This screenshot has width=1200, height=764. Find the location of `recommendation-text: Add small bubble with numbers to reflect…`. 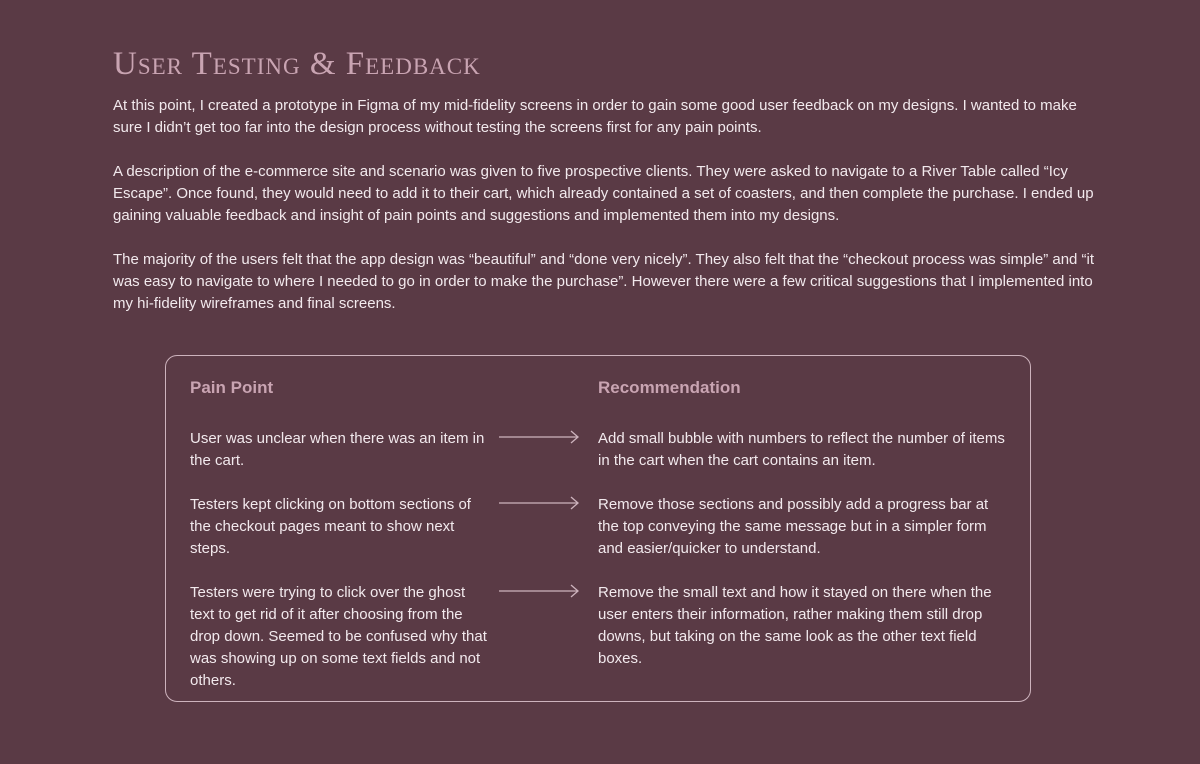

recommendation-text: Add small bubble with numbers to reflect… is located at coordinates (801, 449).